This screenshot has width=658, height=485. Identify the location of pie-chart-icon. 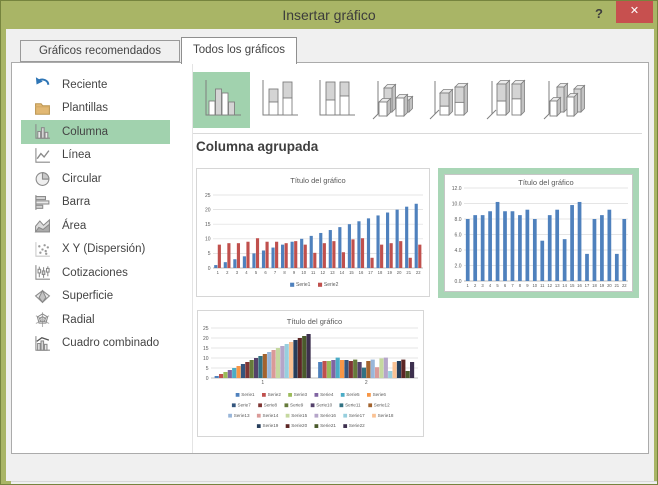
(42, 179).